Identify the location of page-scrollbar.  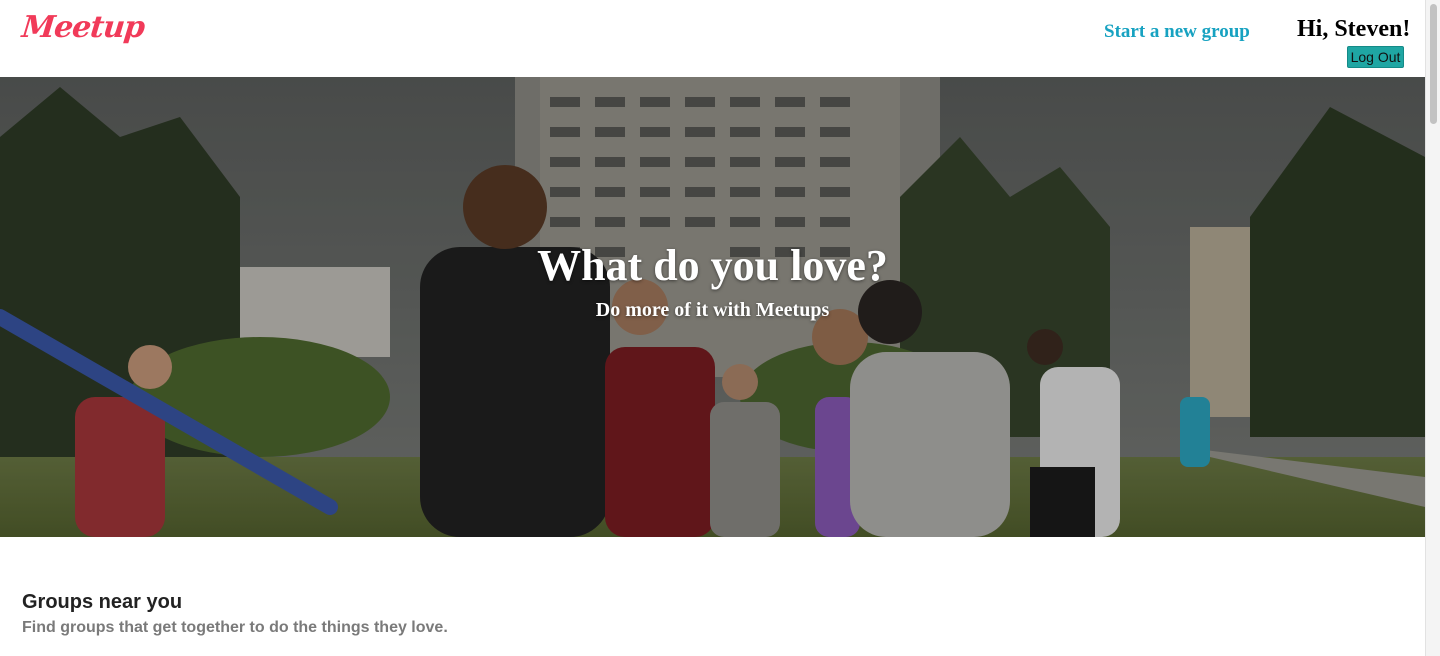
(1432, 328).